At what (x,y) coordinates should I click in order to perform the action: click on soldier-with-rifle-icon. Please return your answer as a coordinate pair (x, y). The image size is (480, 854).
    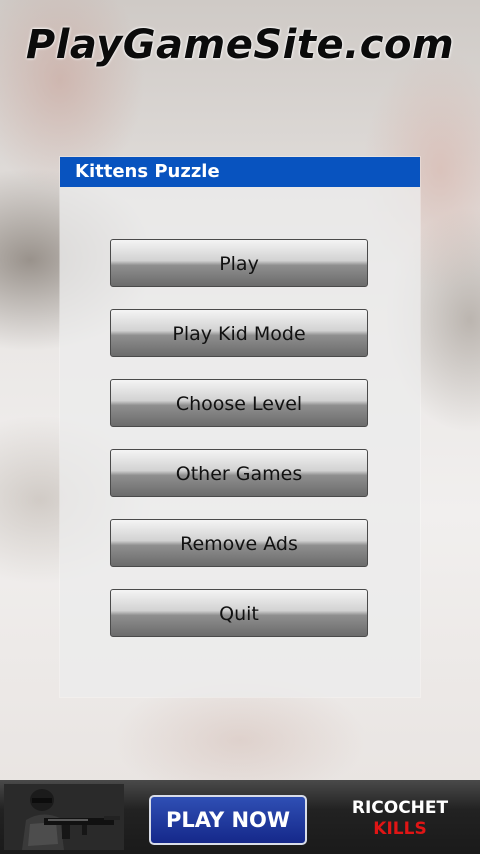
    Looking at the image, I should click on (64, 817).